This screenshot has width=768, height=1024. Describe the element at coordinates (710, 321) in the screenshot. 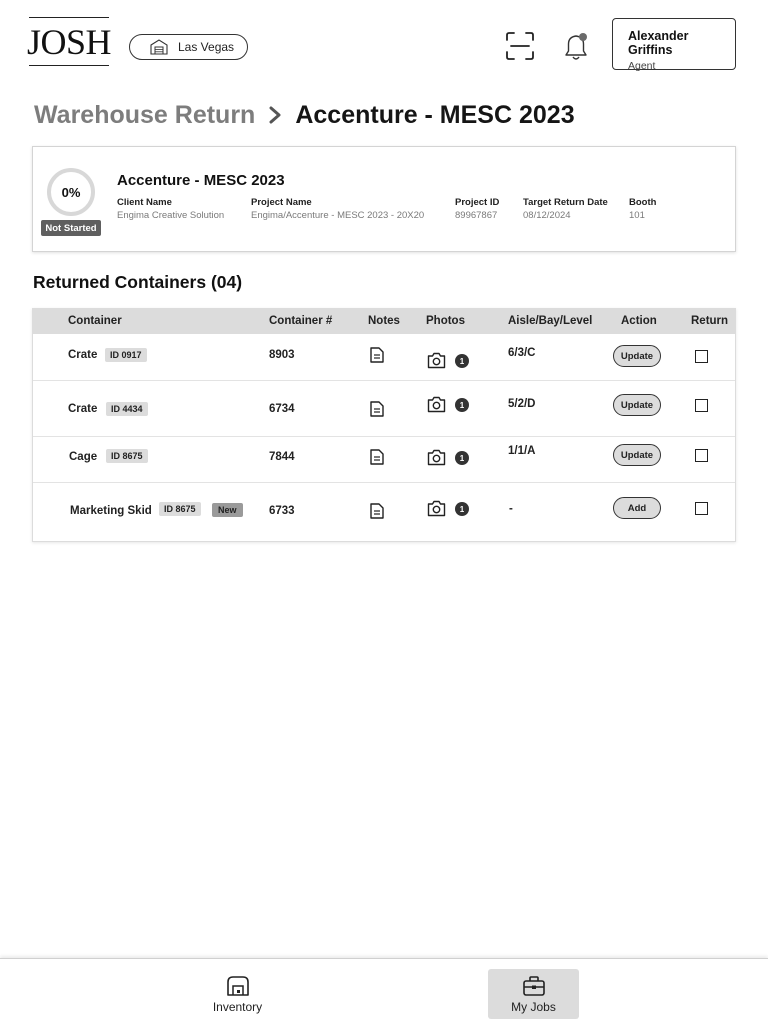

I see `column-header: Return` at that location.